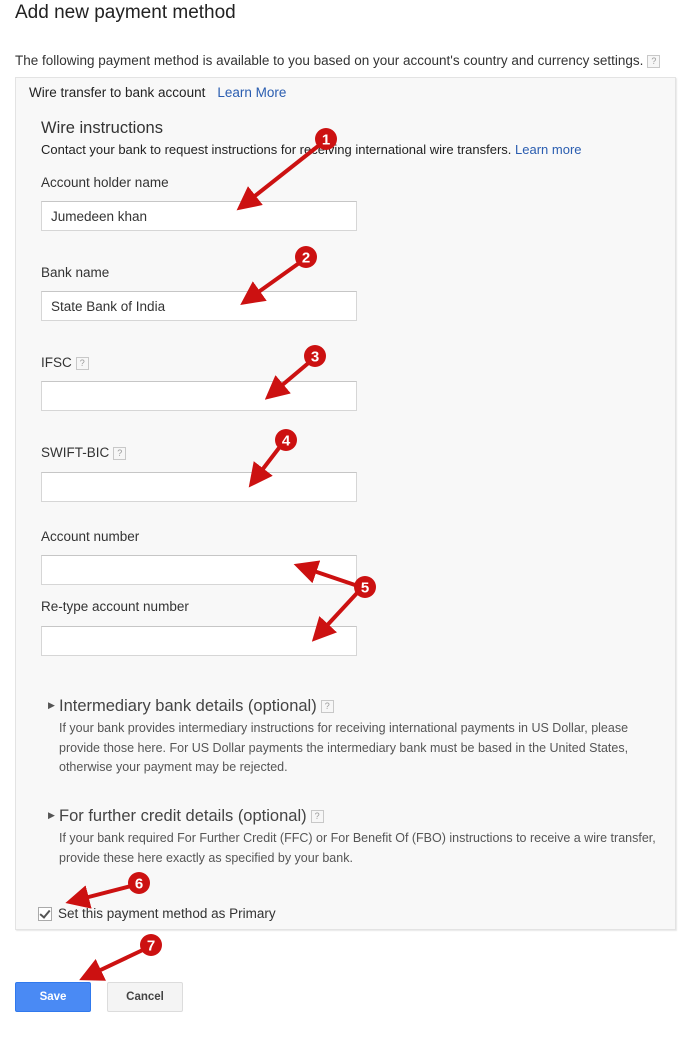  I want to click on further-credit-title: For further credit details (optional), so click(183, 816).